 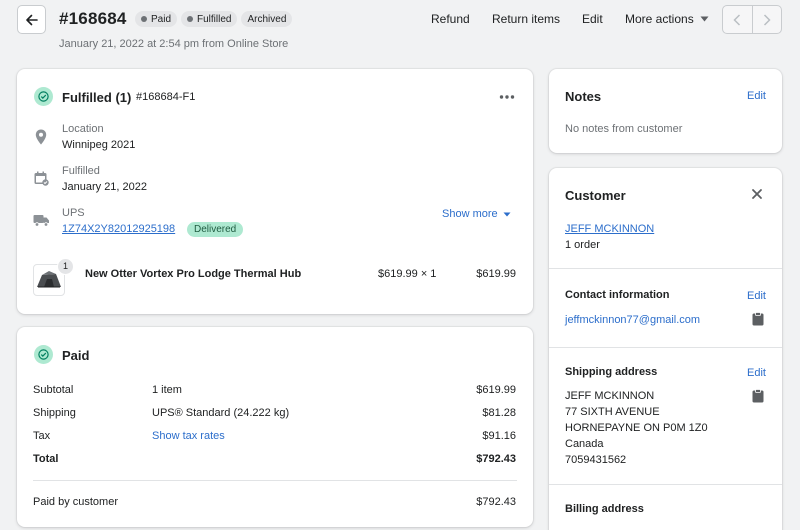 What do you see at coordinates (83, 129) in the screenshot?
I see `location-label: Location` at bounding box center [83, 129].